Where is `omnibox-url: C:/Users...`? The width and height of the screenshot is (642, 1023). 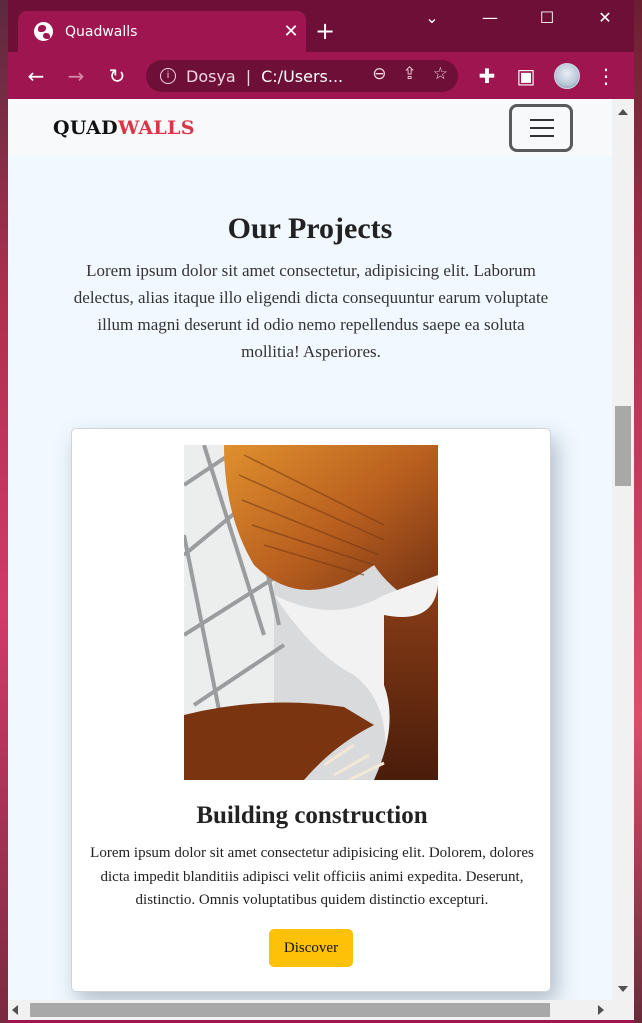 omnibox-url: C:/Users... is located at coordinates (302, 76).